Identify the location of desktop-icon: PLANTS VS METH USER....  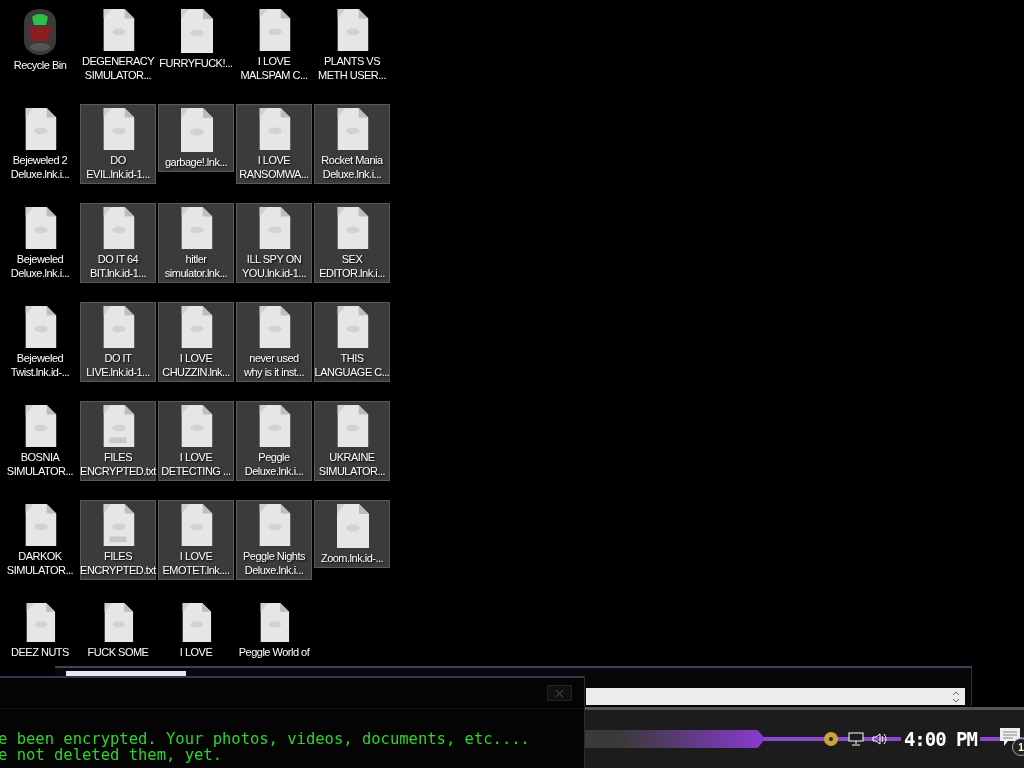
(352, 45).